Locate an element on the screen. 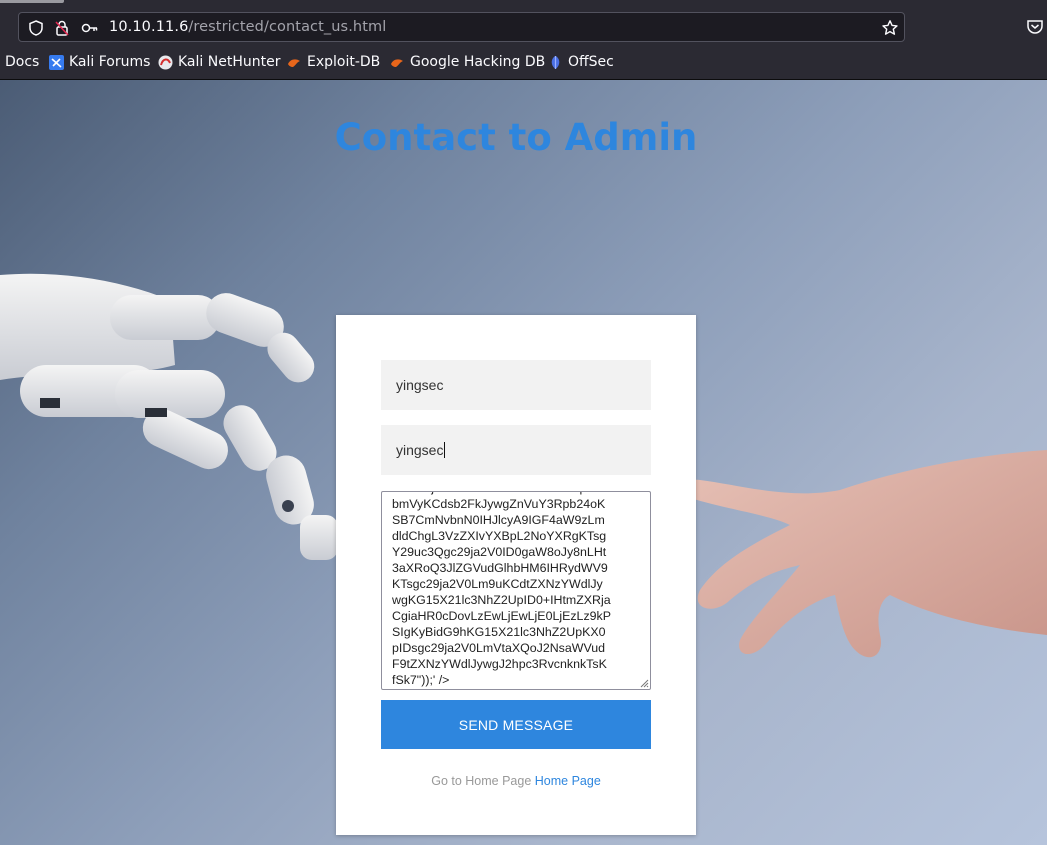  ghdb-icon is located at coordinates (397, 62).